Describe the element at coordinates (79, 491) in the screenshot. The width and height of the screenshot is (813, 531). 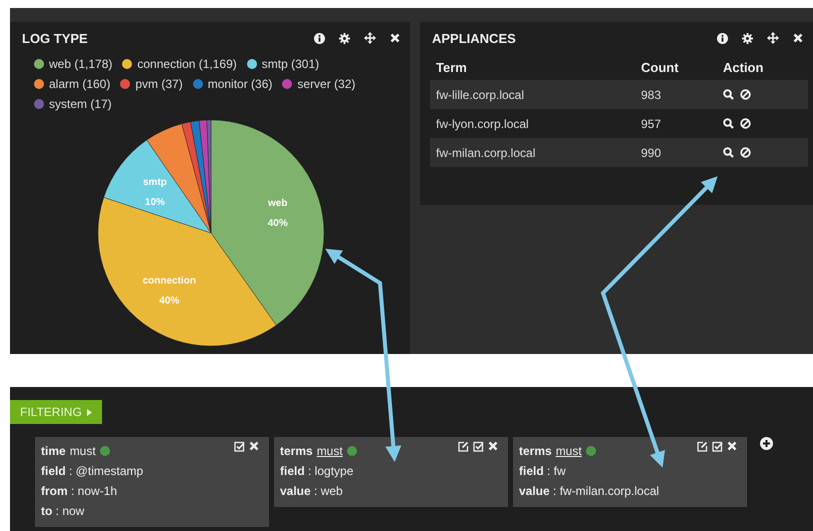
I see `filter-field: from : now-1h` at that location.